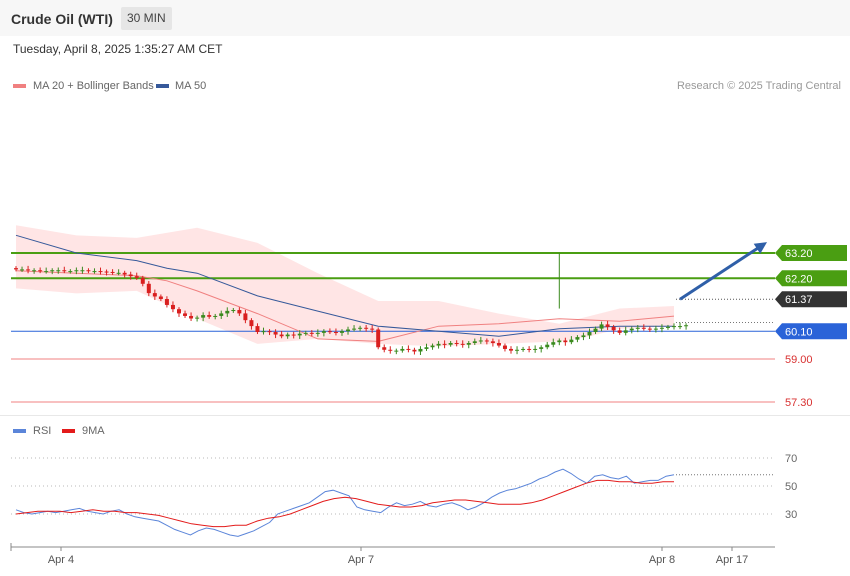 The image size is (850, 576). What do you see at coordinates (799, 332) in the screenshot?
I see `level-label-60-10: 60.10` at bounding box center [799, 332].